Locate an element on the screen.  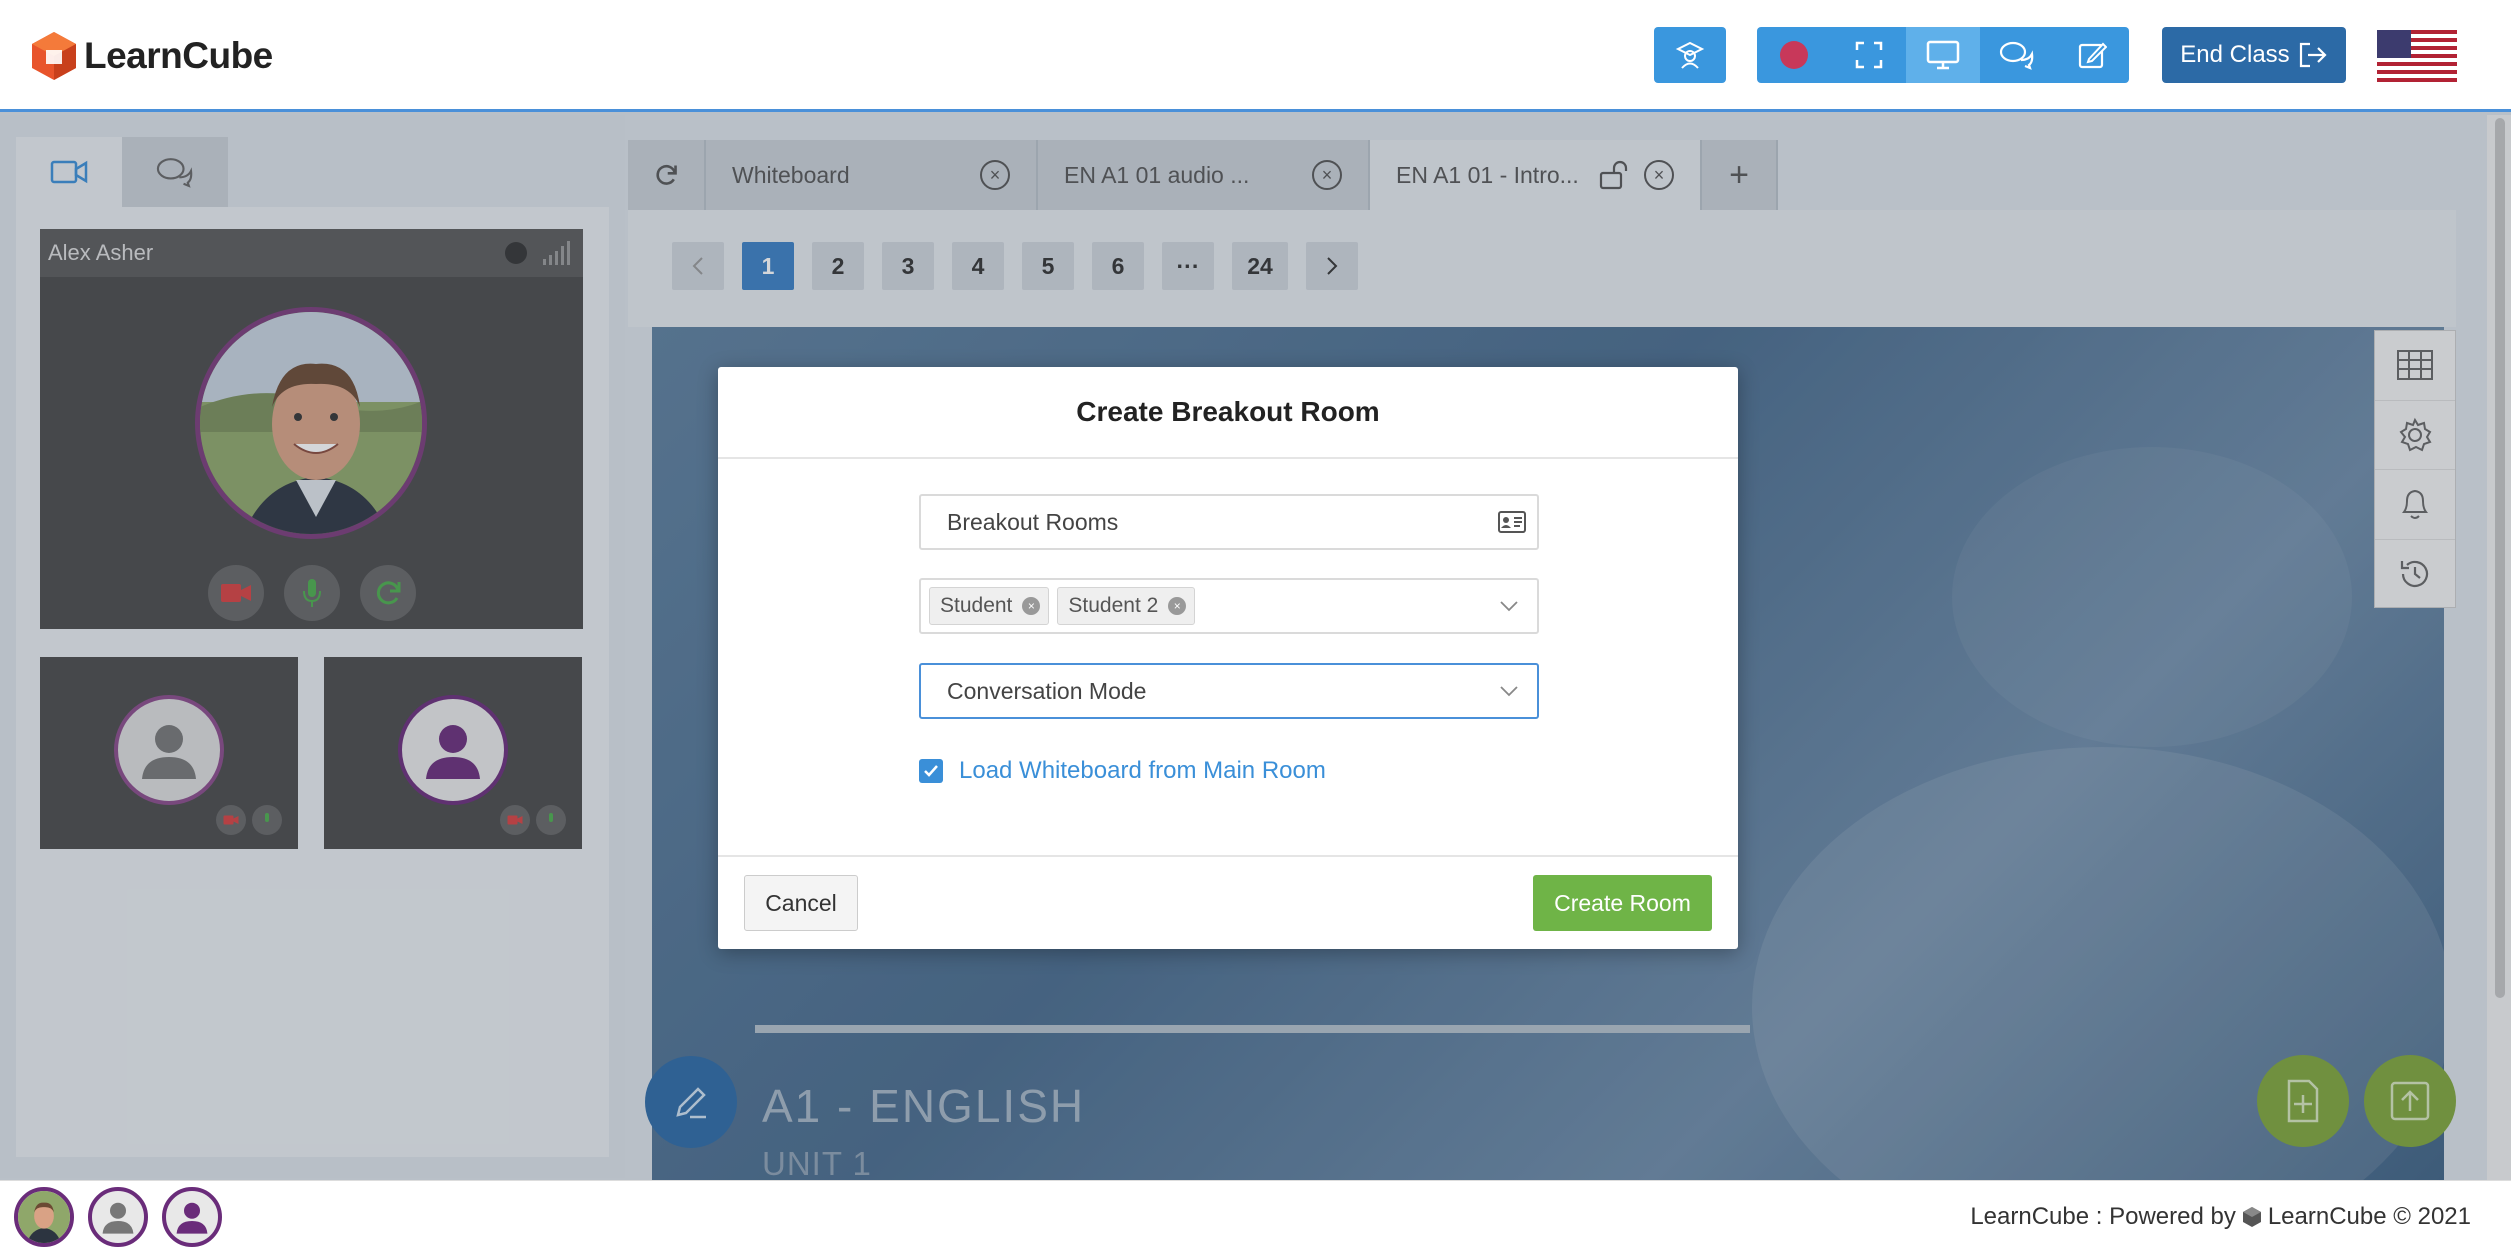
mode-select: Conversation Mode is located at coordinates (1229, 691).